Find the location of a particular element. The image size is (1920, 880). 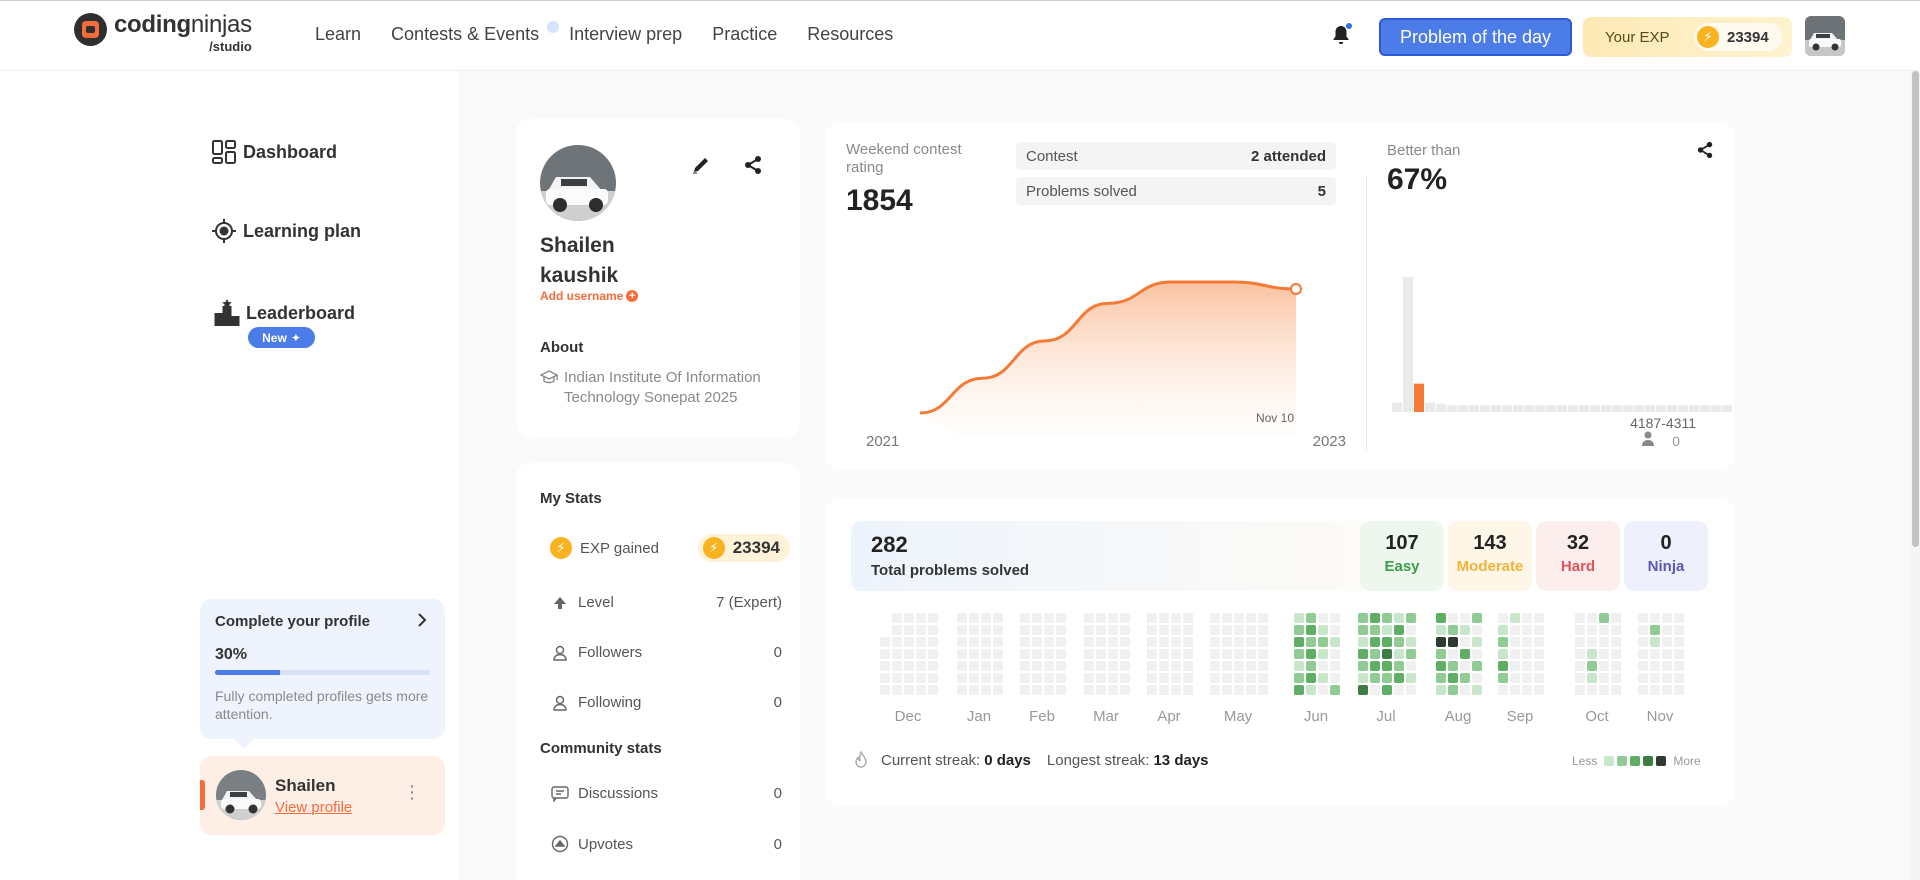

nav-indicator-dot is located at coordinates (553, 27).